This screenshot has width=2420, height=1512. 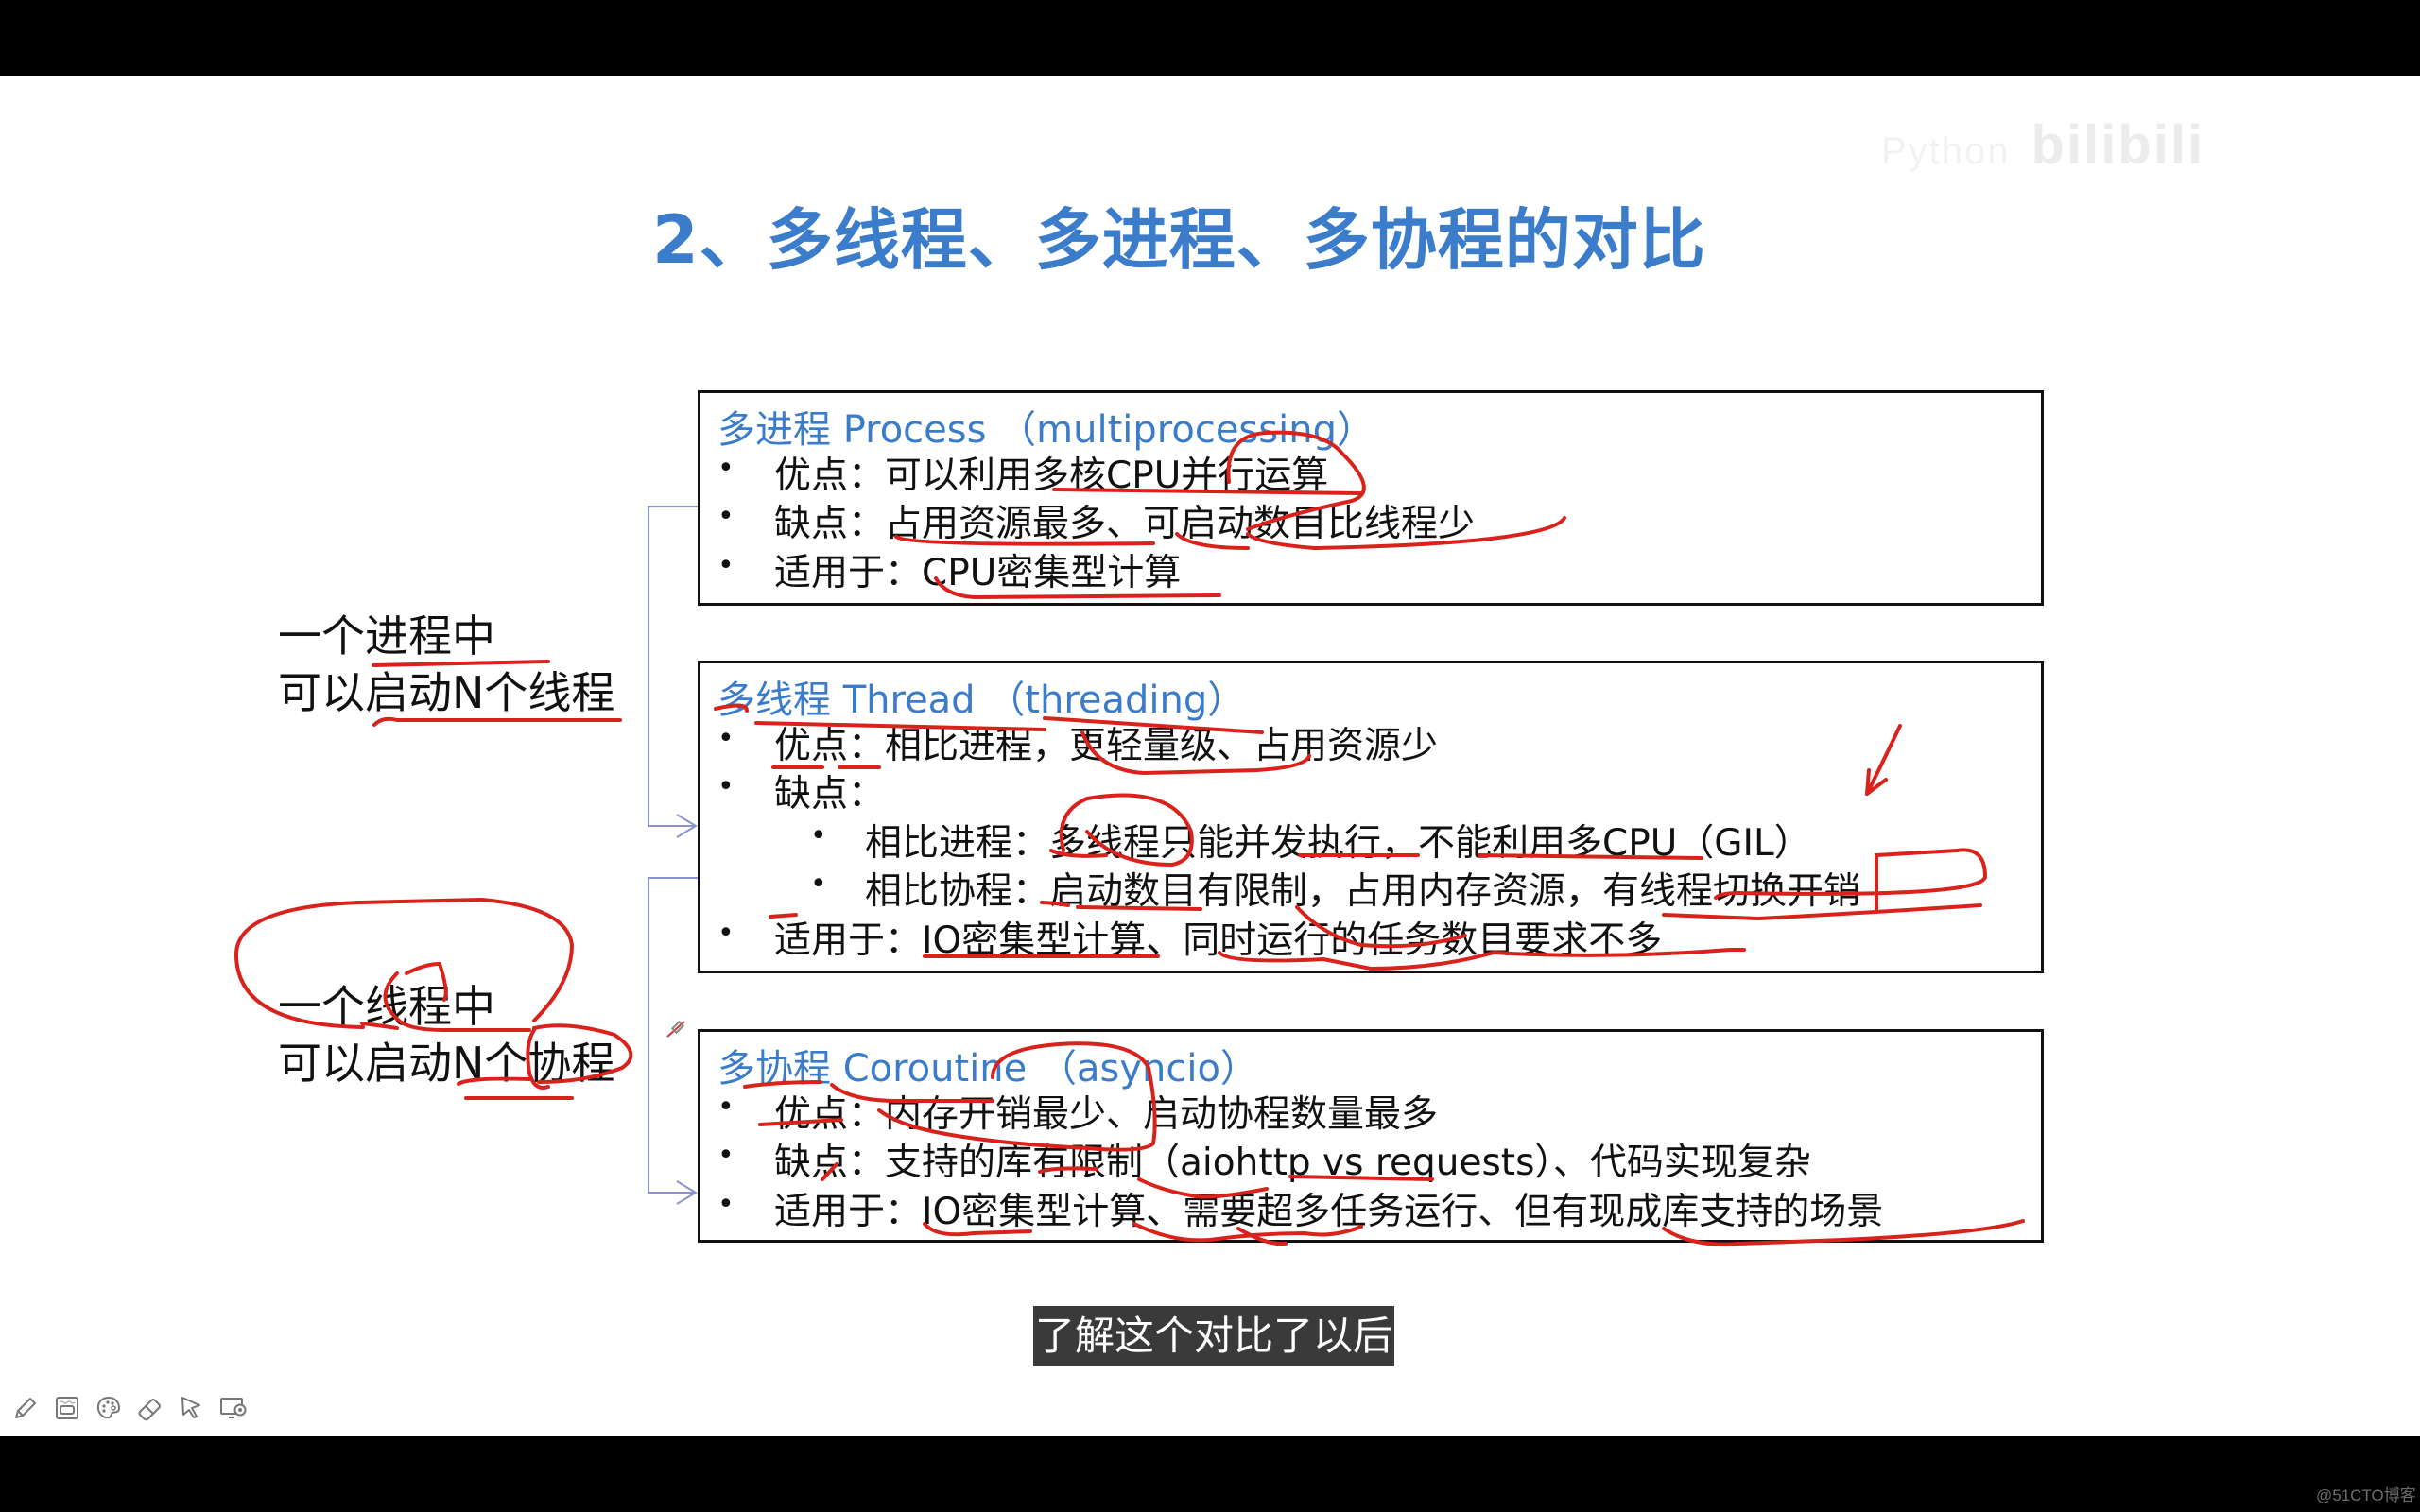 What do you see at coordinates (1106, 746) in the screenshot?
I see `thread-pros: 优点：相比进程，更轻量级、占用资源少` at bounding box center [1106, 746].